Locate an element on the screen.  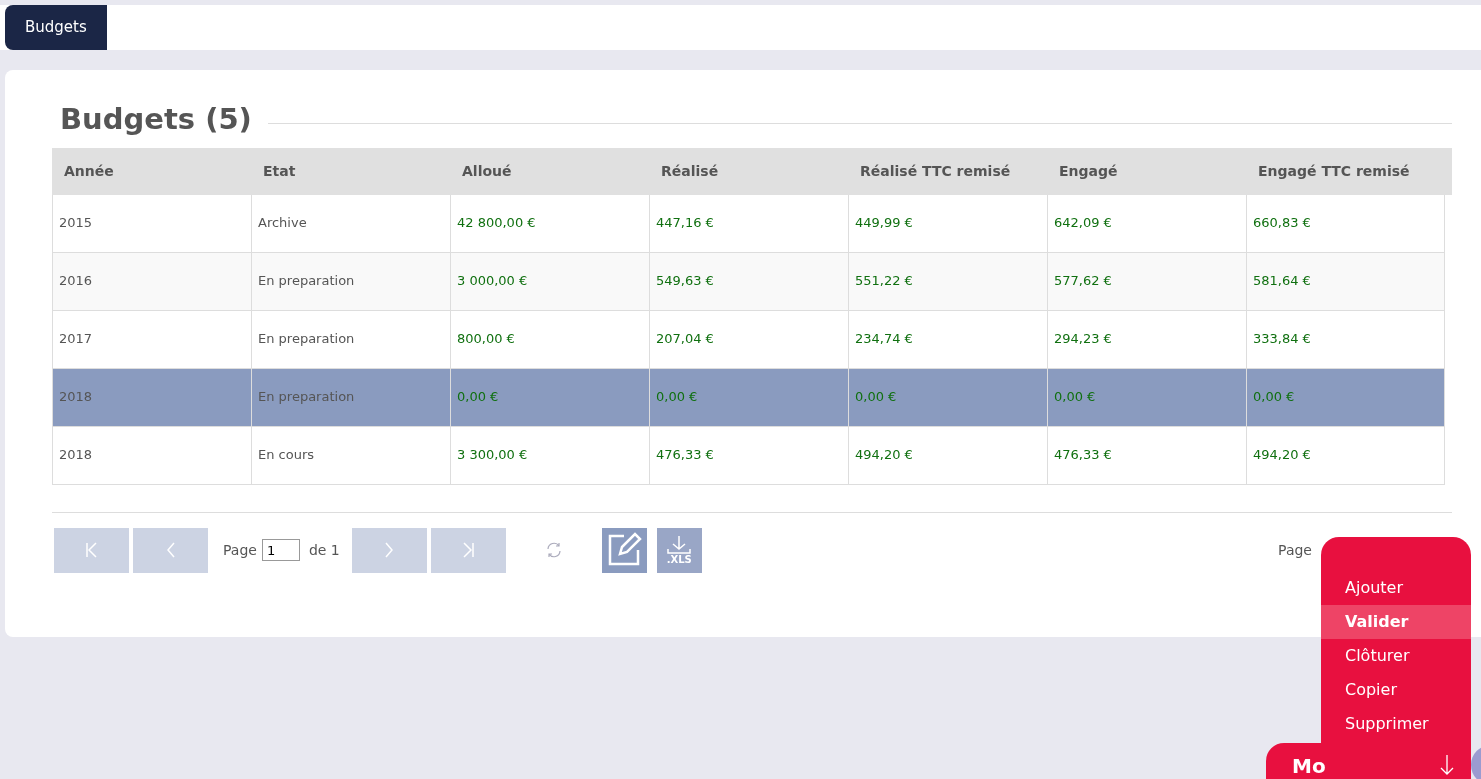
table-cell: 447,16 € is located at coordinates (748, 223).